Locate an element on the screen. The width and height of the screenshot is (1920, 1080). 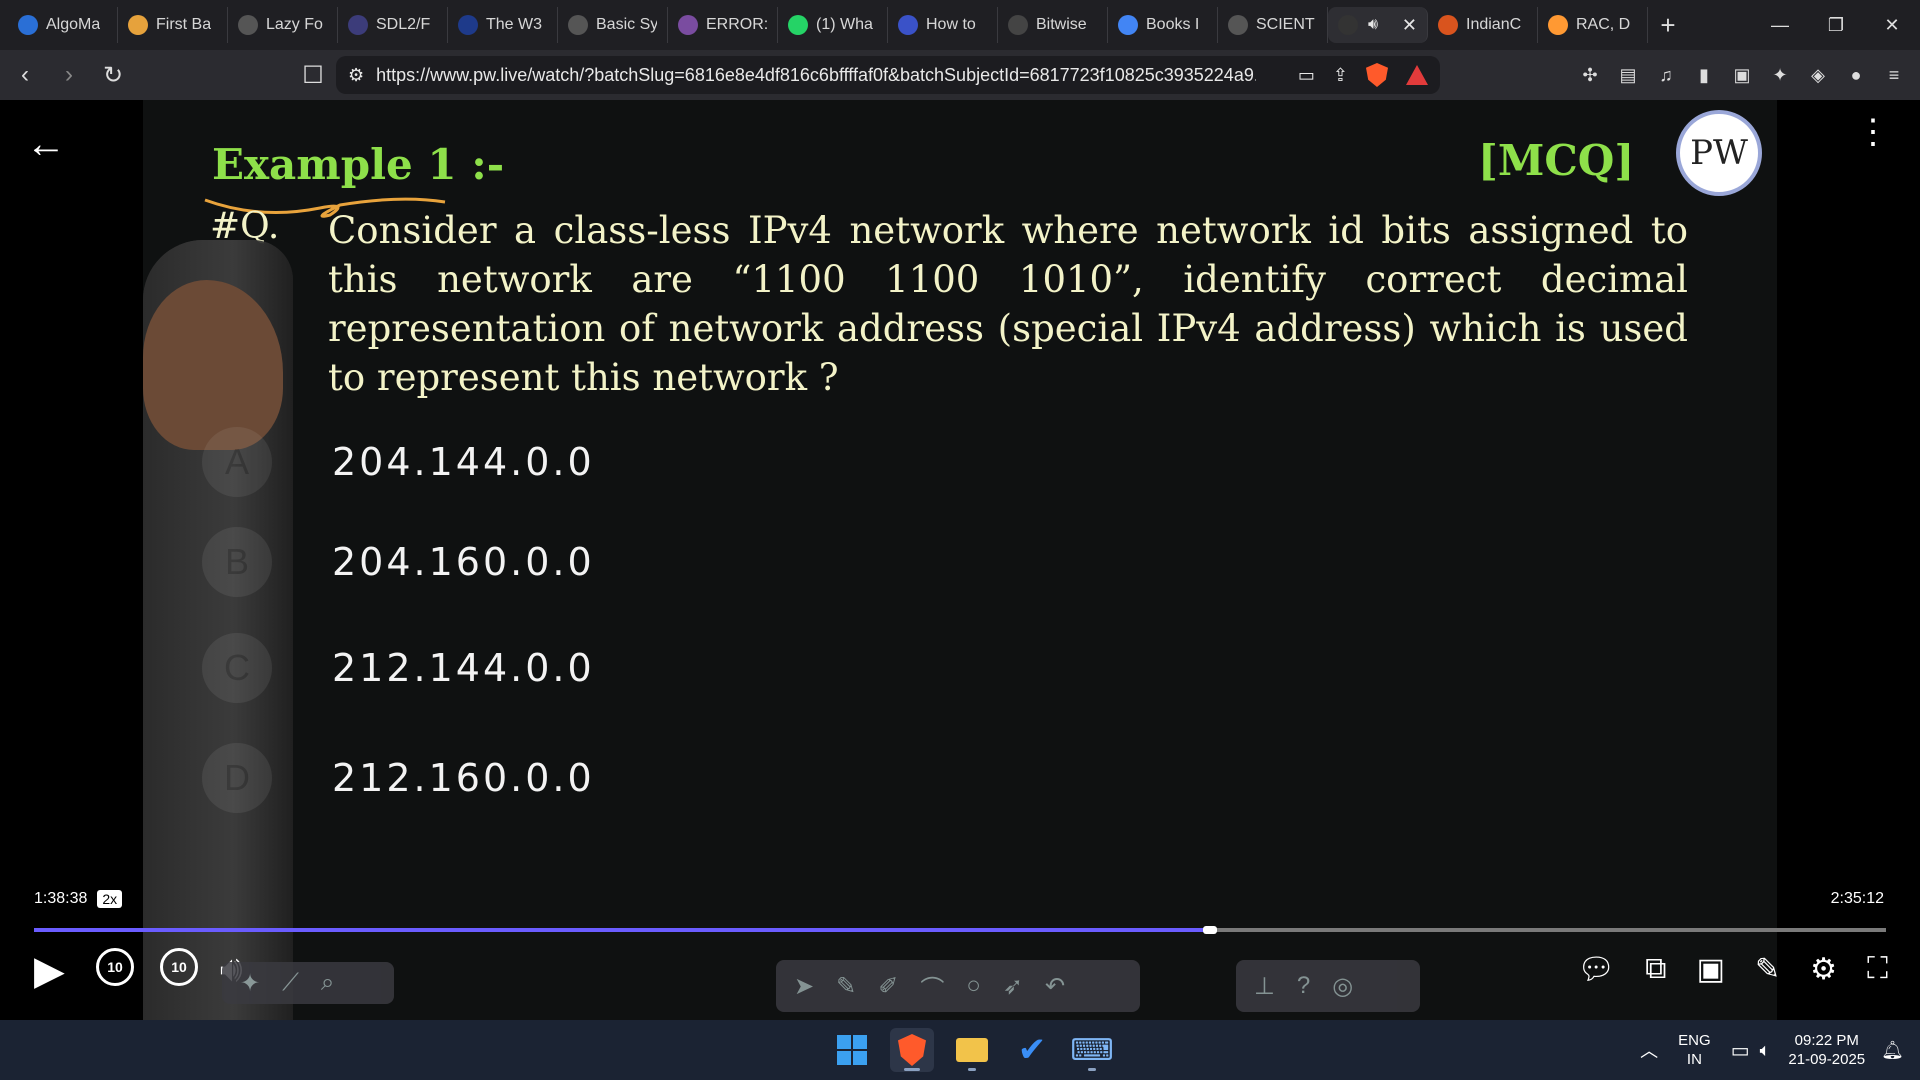
tab-title: How to is located at coordinates (951, 24).